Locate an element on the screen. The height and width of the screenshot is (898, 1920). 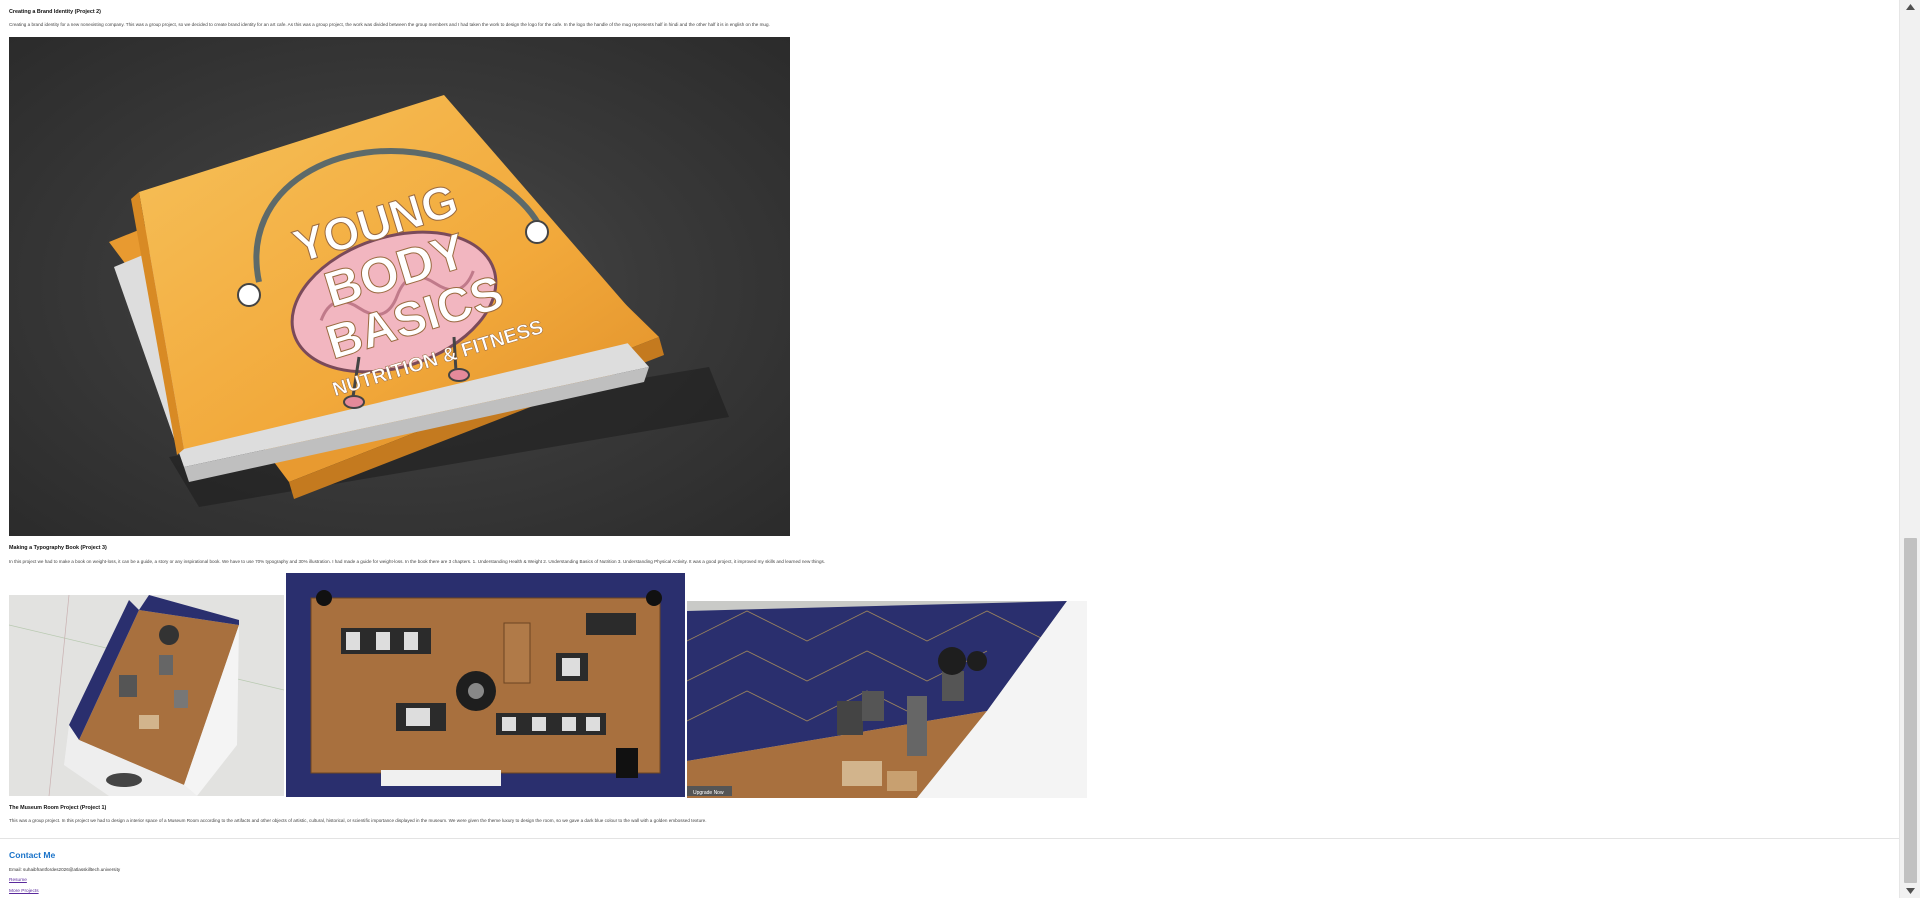
scroll-down-button is located at coordinates (1910, 891).